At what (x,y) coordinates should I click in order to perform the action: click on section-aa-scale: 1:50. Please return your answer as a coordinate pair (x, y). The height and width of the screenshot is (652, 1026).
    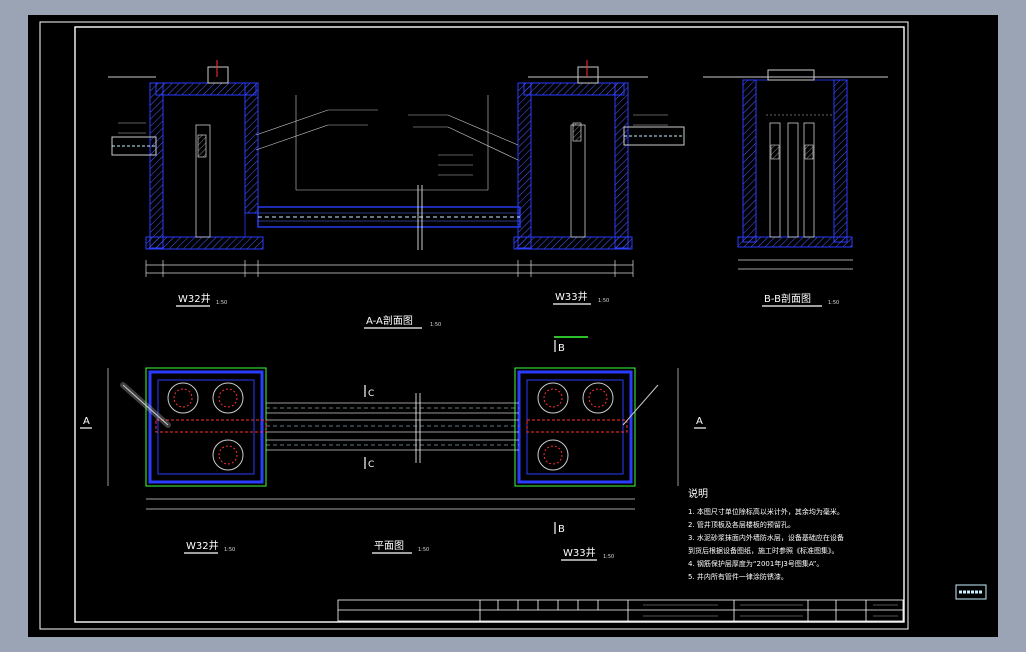
    Looking at the image, I should click on (435, 325).